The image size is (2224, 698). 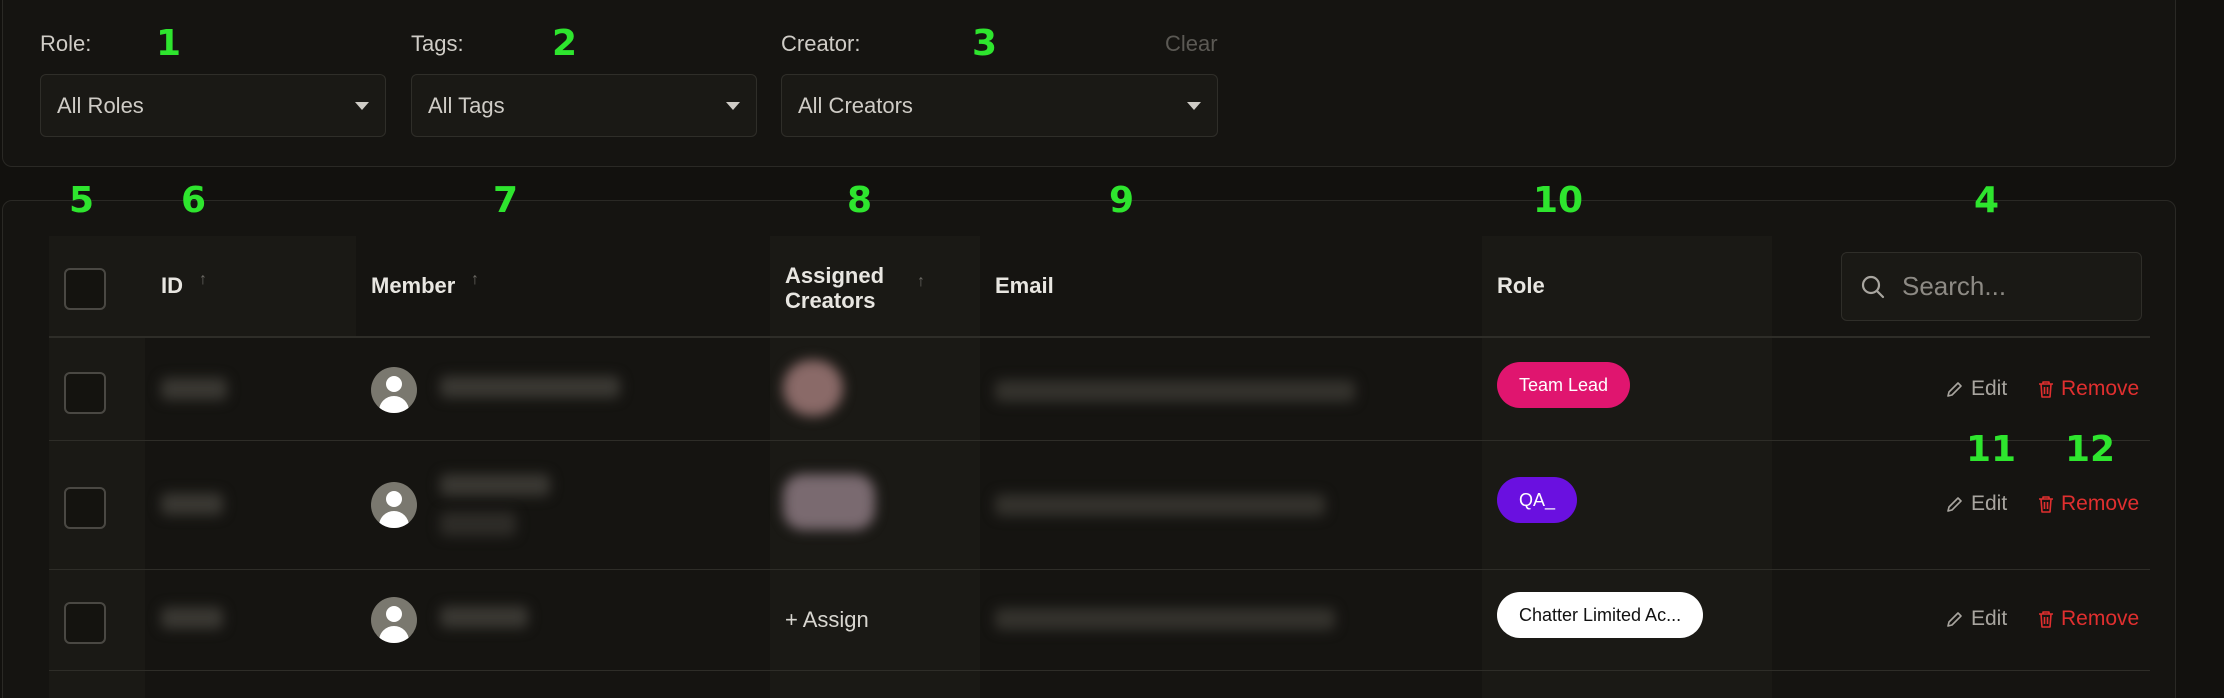 What do you see at coordinates (835, 275) in the screenshot?
I see `assigned-creators-header-label-1: Assigned` at bounding box center [835, 275].